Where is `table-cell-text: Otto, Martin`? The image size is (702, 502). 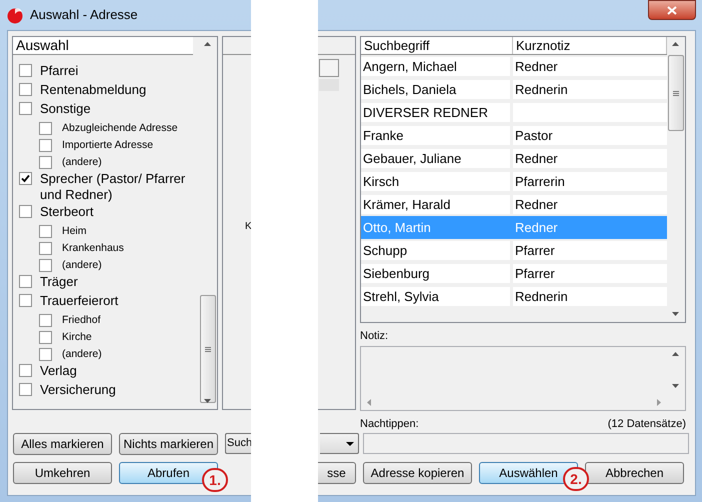
table-cell-text: Otto, Martin is located at coordinates (397, 228).